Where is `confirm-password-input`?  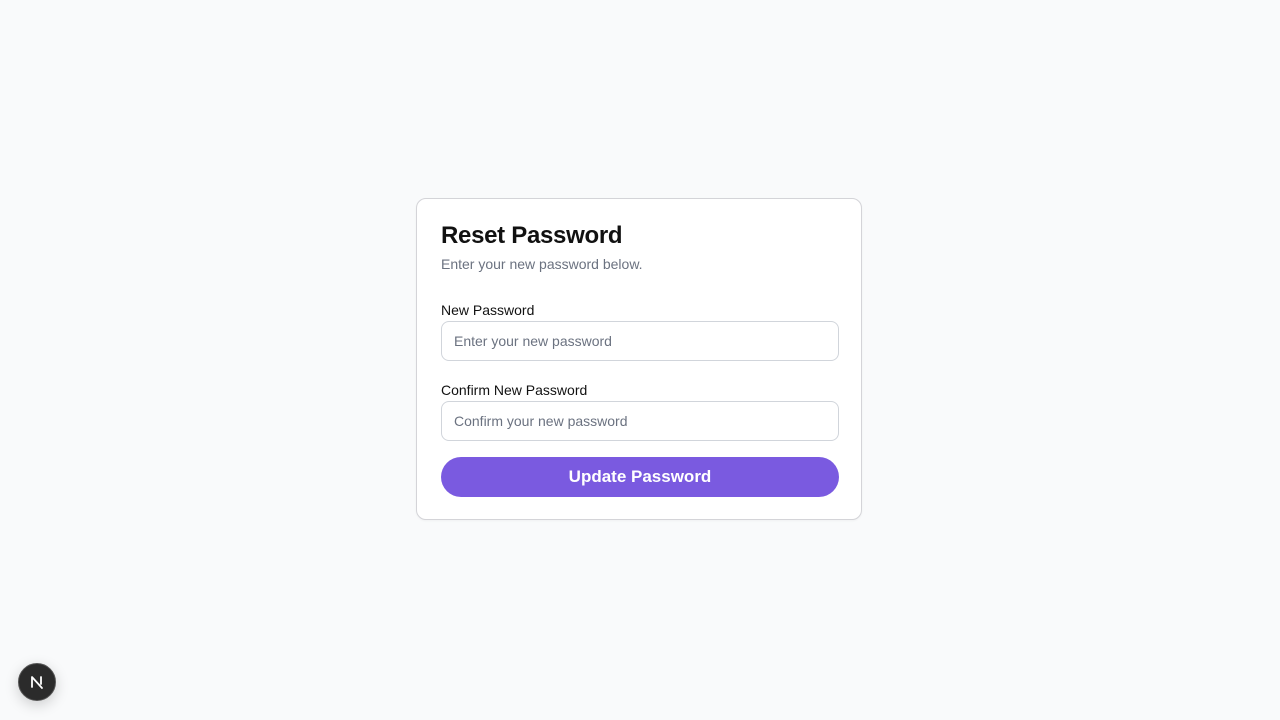
confirm-password-input is located at coordinates (640, 421).